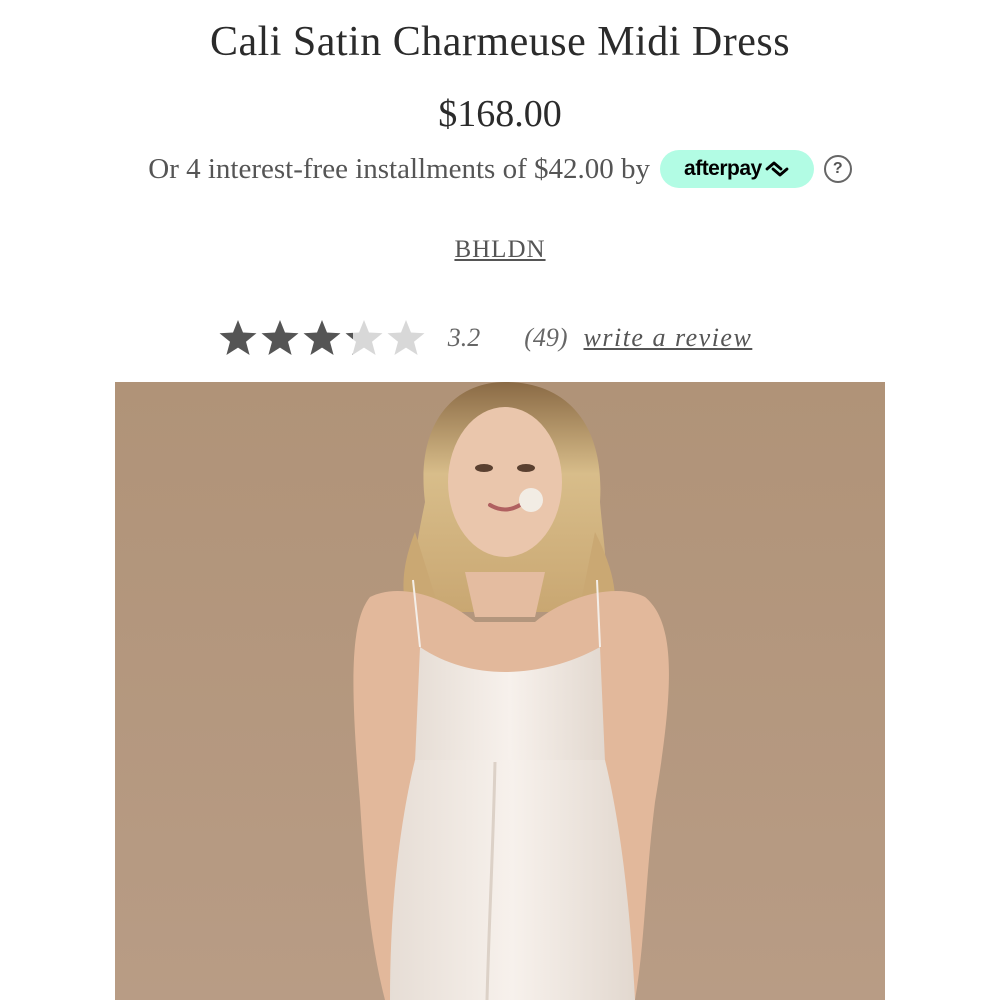 The width and height of the screenshot is (1000, 1000). Describe the element at coordinates (837, 169) in the screenshot. I see `question-circle-icon: ?` at that location.